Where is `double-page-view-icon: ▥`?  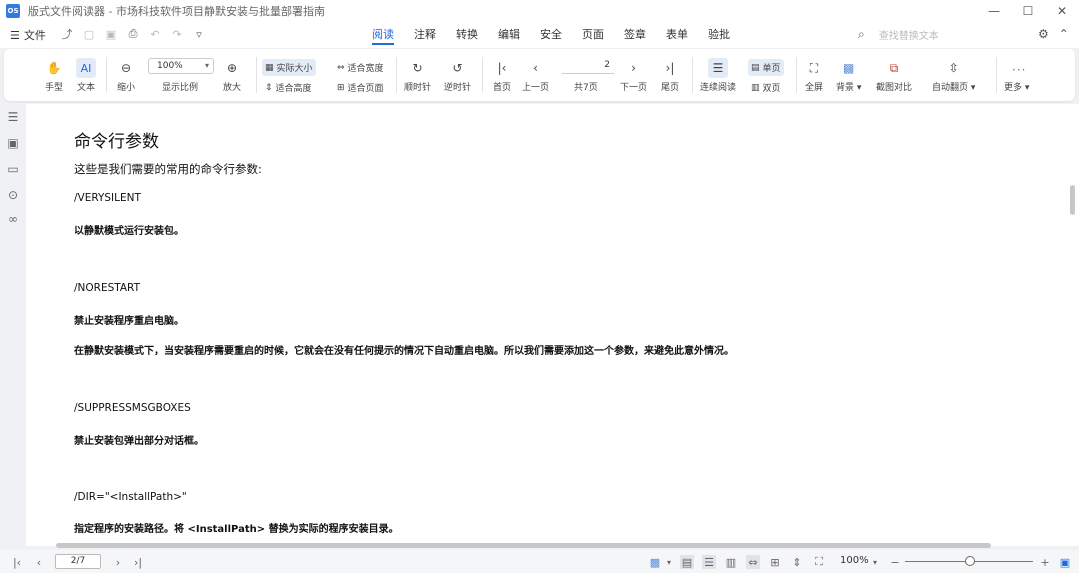 double-page-view-icon: ▥ is located at coordinates (731, 562).